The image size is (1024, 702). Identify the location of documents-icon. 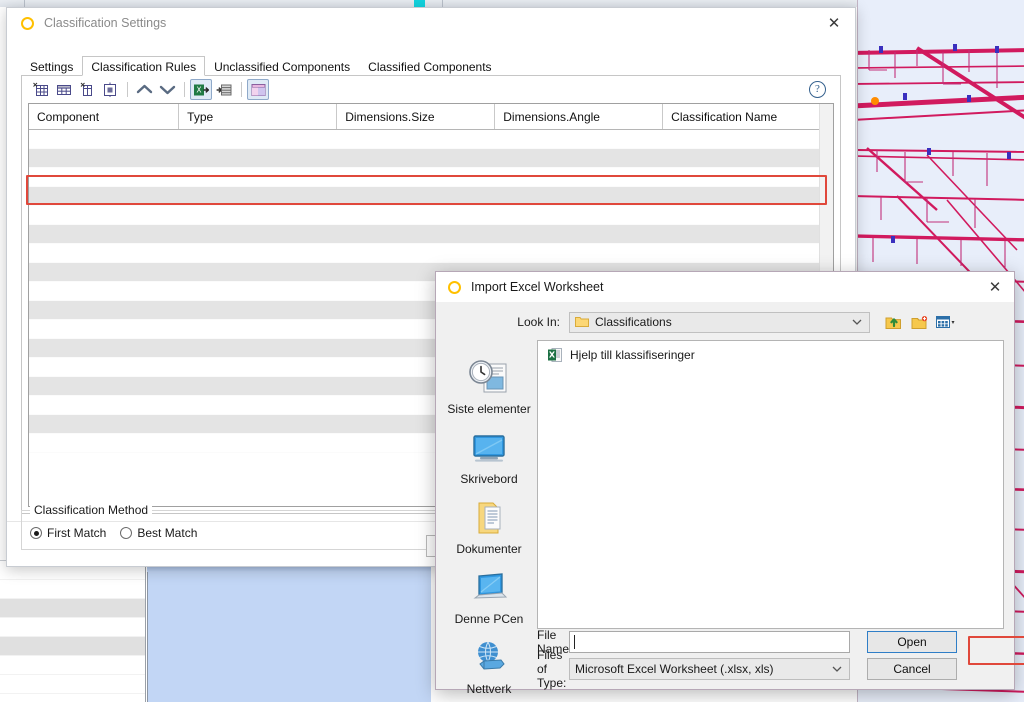
(489, 519).